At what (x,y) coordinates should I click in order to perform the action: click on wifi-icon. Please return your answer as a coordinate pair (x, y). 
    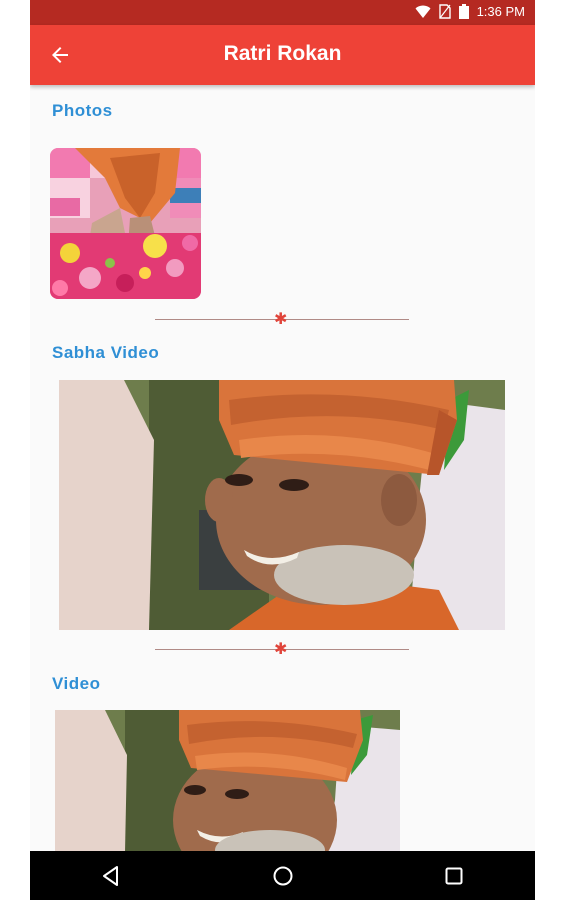
    Looking at the image, I should click on (423, 11).